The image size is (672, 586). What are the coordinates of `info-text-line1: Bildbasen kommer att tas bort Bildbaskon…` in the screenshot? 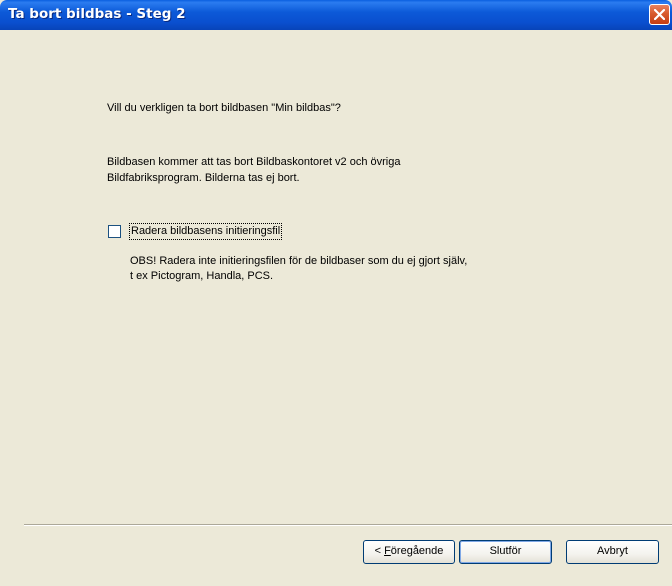 It's located at (254, 162).